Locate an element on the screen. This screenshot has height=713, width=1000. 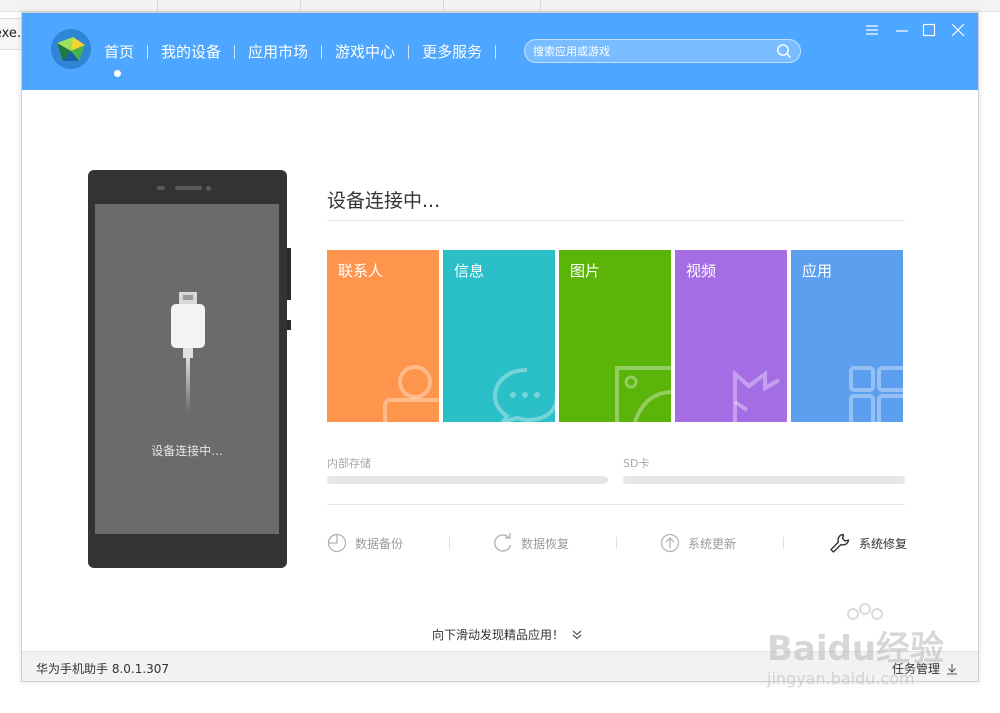
nav-more-services: 更多服务 is located at coordinates (452, 51).